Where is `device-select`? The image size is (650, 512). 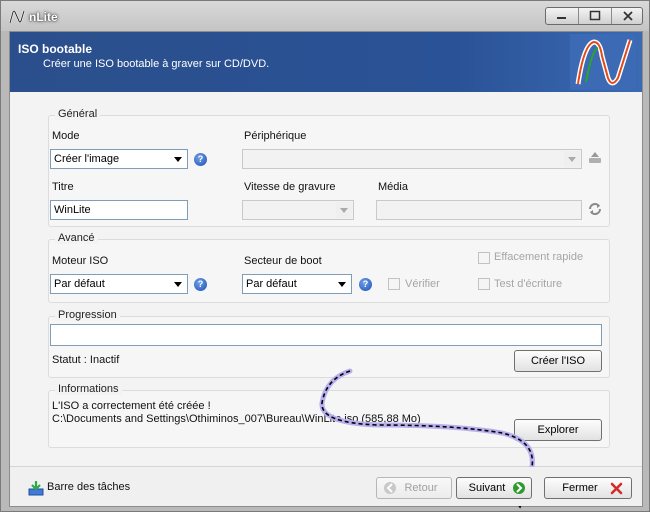 device-select is located at coordinates (412, 159).